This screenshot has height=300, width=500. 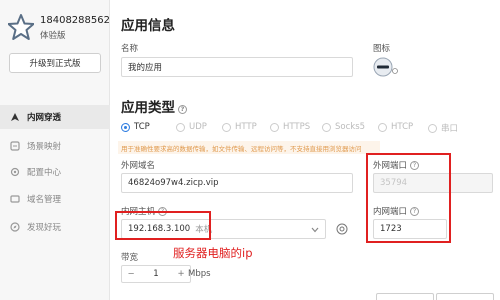 What do you see at coordinates (182, 109) in the screenshot?
I see `help-icon: ?` at bounding box center [182, 109].